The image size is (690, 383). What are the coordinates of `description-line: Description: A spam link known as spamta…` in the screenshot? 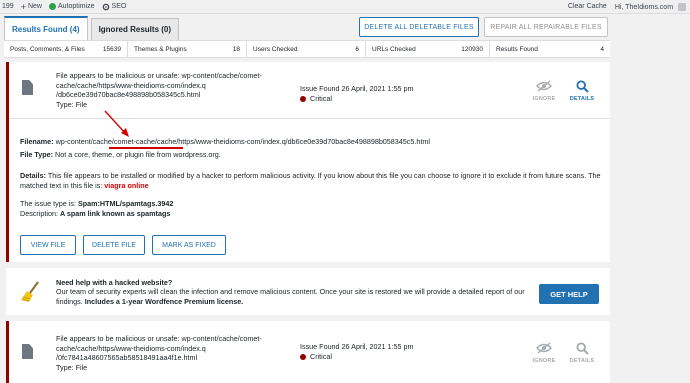 It's located at (95, 214).